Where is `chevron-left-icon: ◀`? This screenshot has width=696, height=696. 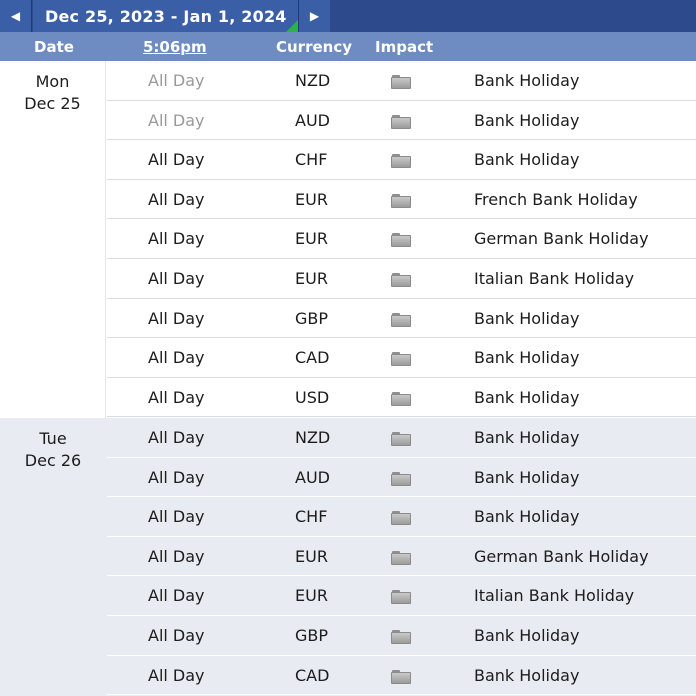 chevron-left-icon: ◀ is located at coordinates (15, 16).